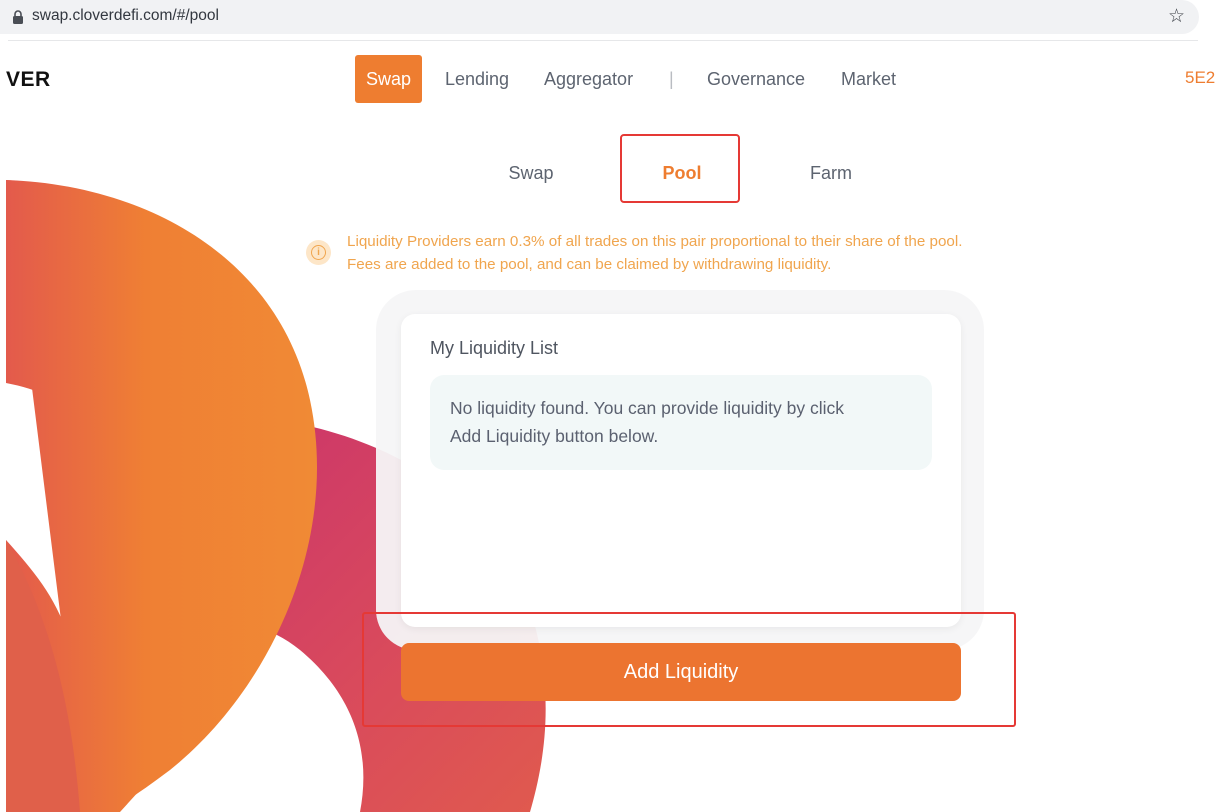 The height and width of the screenshot is (812, 1229). I want to click on divider, so click(603, 40).